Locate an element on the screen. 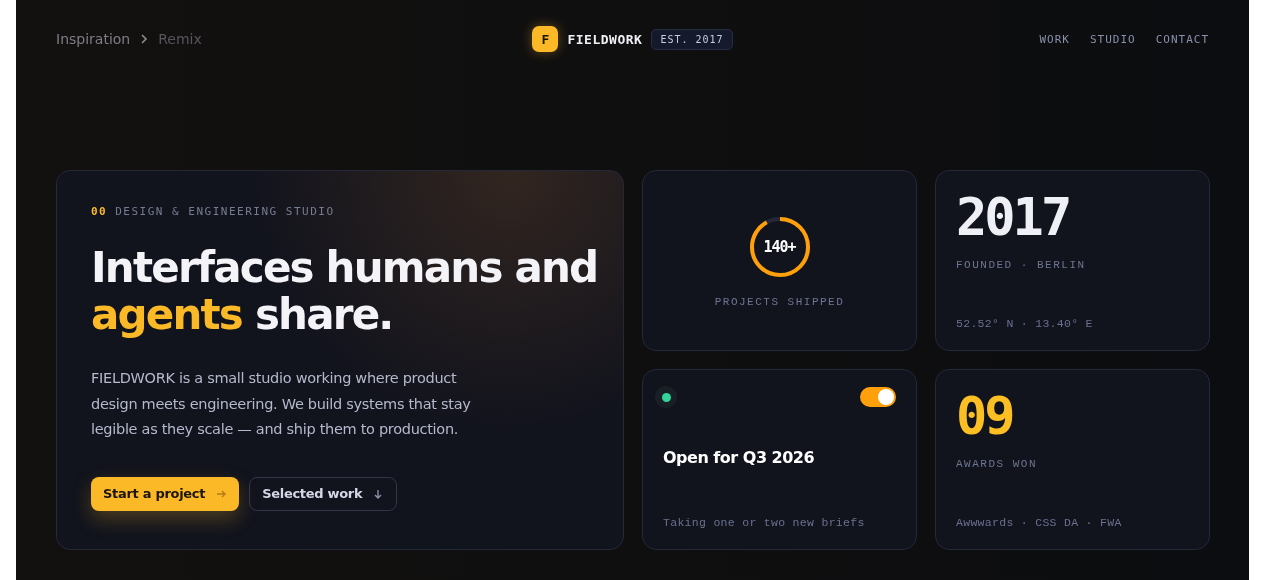 This screenshot has width=1280, height=580. awards-list: Awwwards · CSS DA · FWA is located at coordinates (1072, 522).